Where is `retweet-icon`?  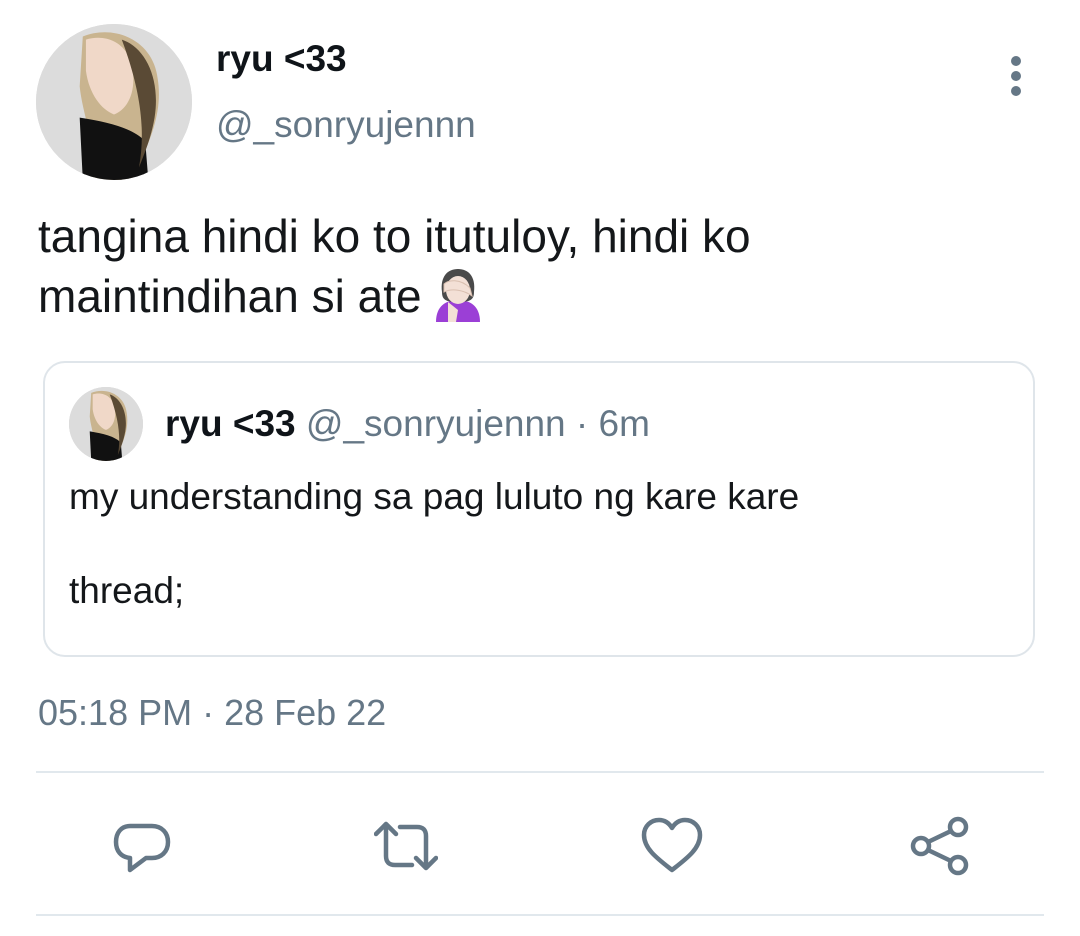
retweet-icon is located at coordinates (406, 846).